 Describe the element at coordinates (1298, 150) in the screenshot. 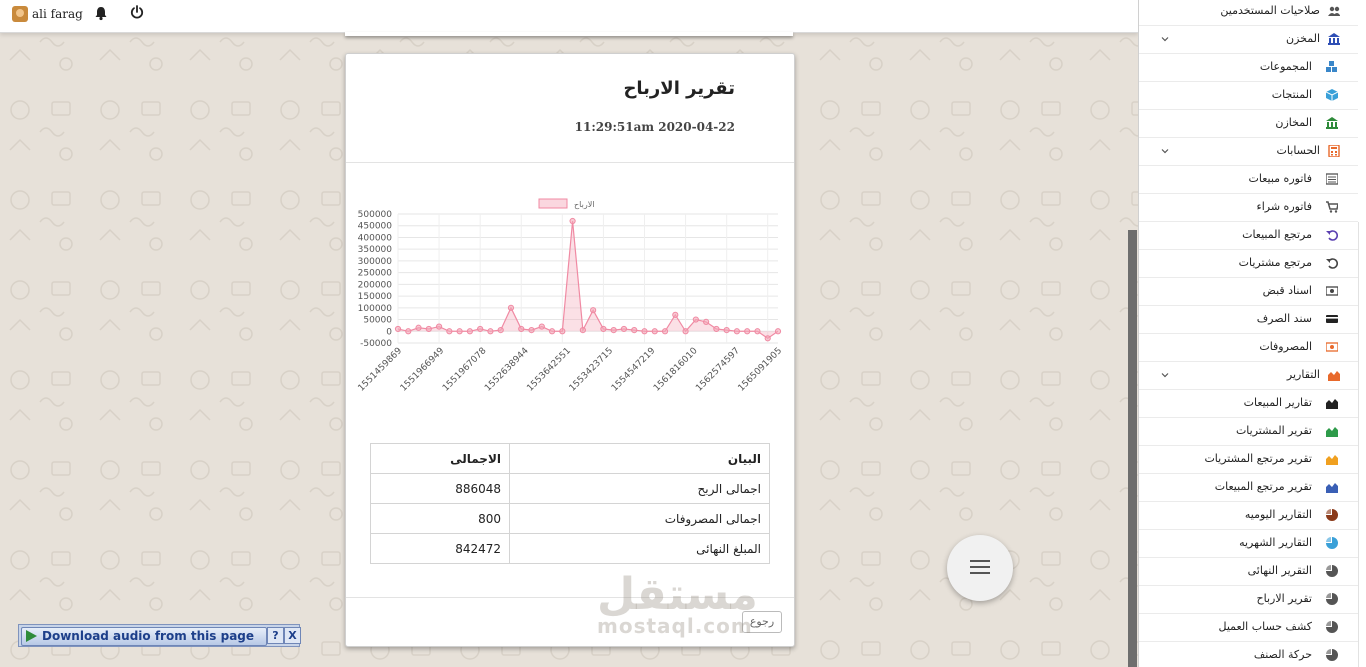

I see `sidebar-item-label: الحسابات` at that location.